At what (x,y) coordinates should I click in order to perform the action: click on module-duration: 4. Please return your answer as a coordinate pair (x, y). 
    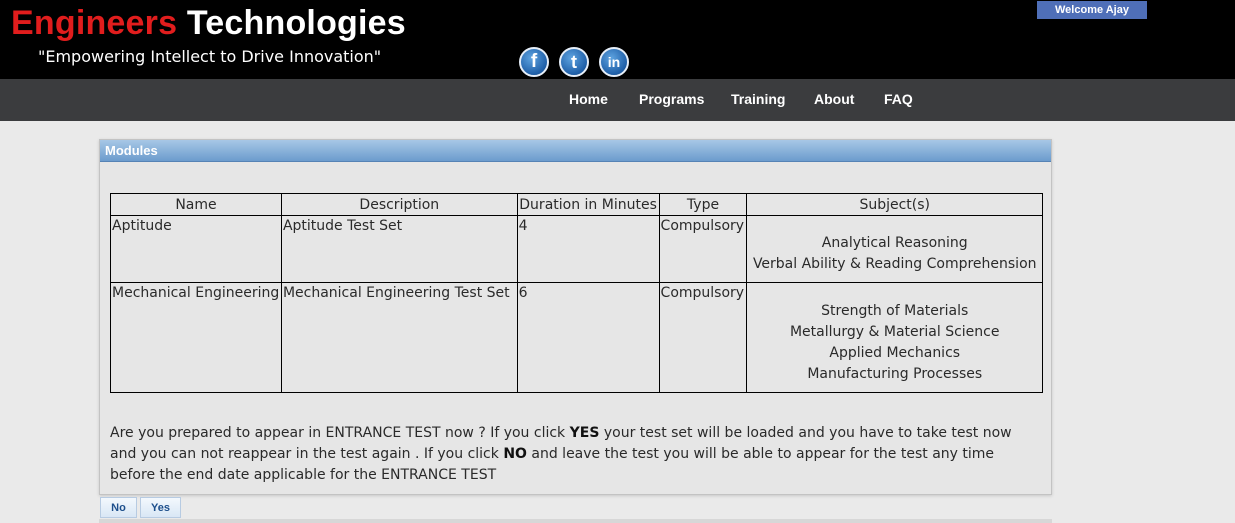
    Looking at the image, I should click on (588, 249).